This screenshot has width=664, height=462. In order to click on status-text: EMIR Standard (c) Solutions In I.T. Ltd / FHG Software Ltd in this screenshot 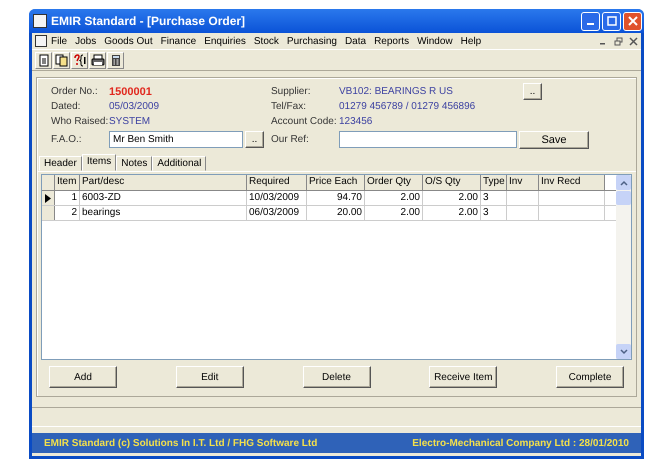, I will do `click(181, 443)`.